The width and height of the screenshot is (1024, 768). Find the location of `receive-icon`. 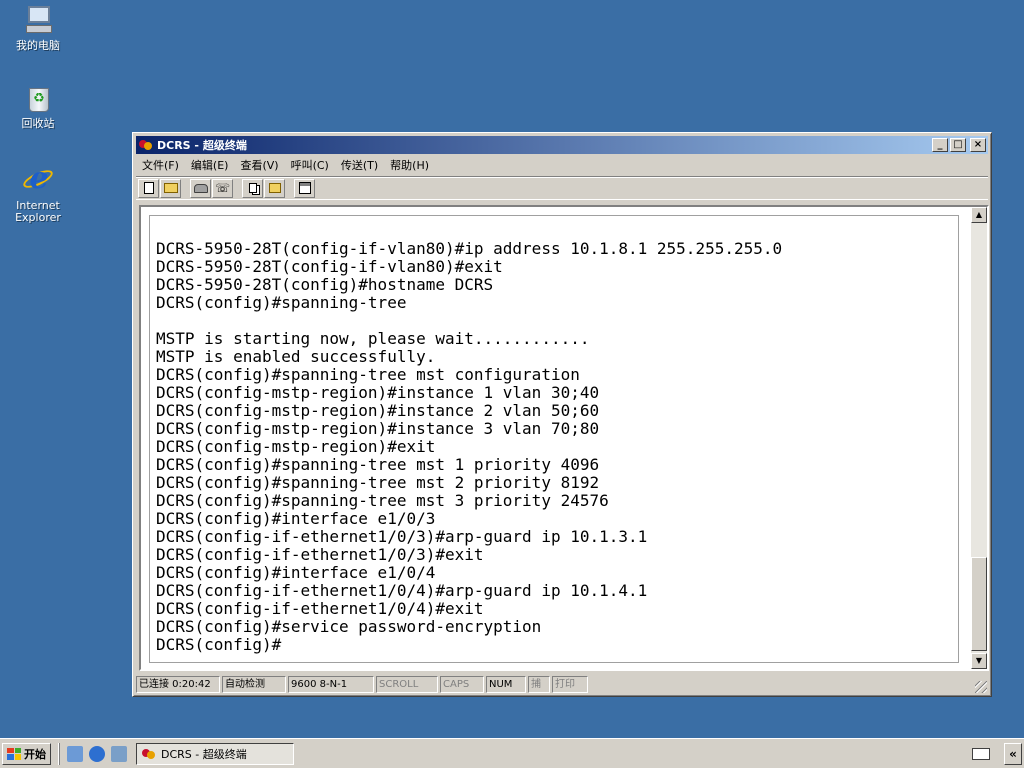

receive-icon is located at coordinates (274, 188).